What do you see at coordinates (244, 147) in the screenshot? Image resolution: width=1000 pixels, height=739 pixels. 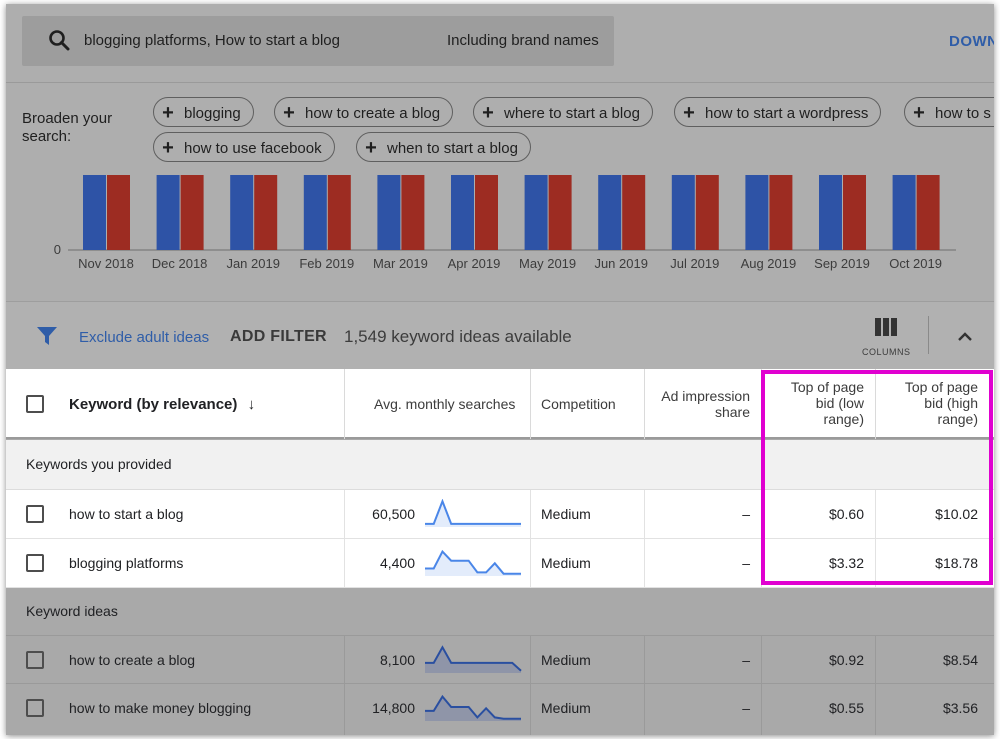 I see `broaden-chip: + how to use facebook` at bounding box center [244, 147].